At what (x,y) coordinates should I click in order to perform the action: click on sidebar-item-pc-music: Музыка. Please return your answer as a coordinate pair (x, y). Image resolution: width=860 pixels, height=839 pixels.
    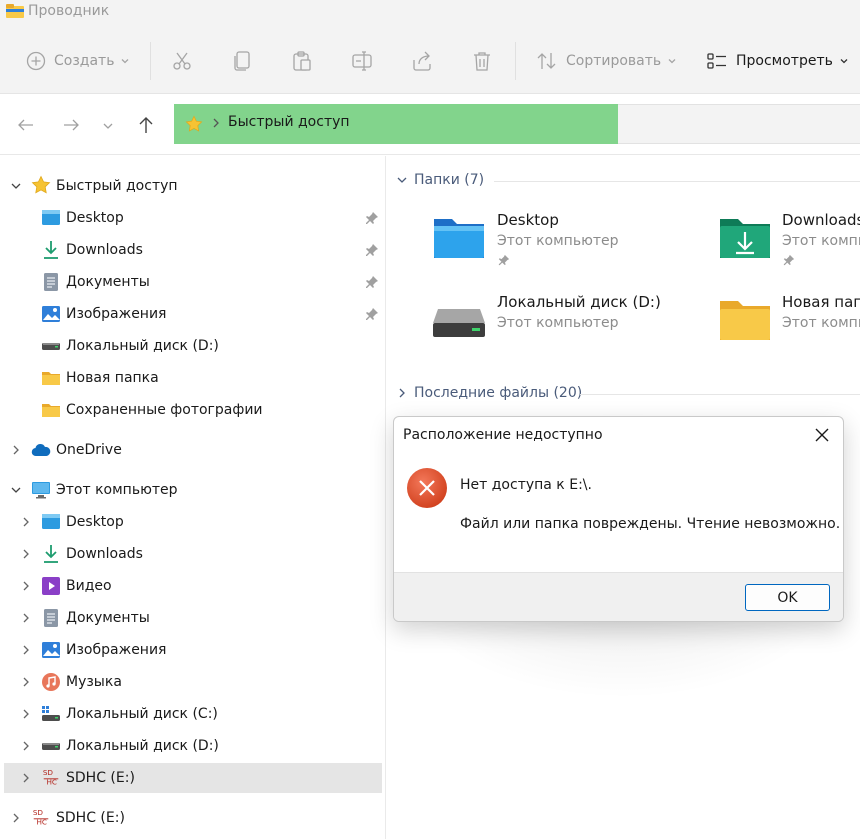
    Looking at the image, I should click on (193, 682).